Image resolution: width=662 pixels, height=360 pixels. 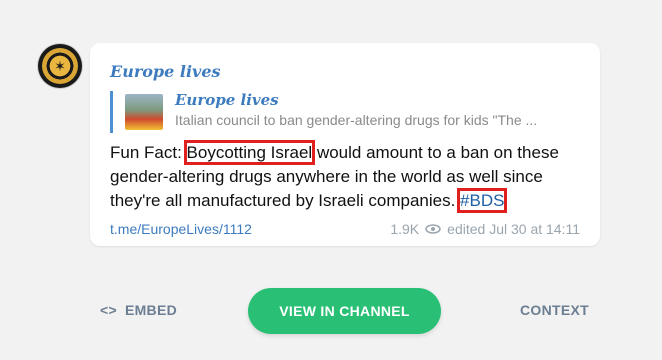 What do you see at coordinates (165, 71) in the screenshot?
I see `author-name: Europe lives` at bounding box center [165, 71].